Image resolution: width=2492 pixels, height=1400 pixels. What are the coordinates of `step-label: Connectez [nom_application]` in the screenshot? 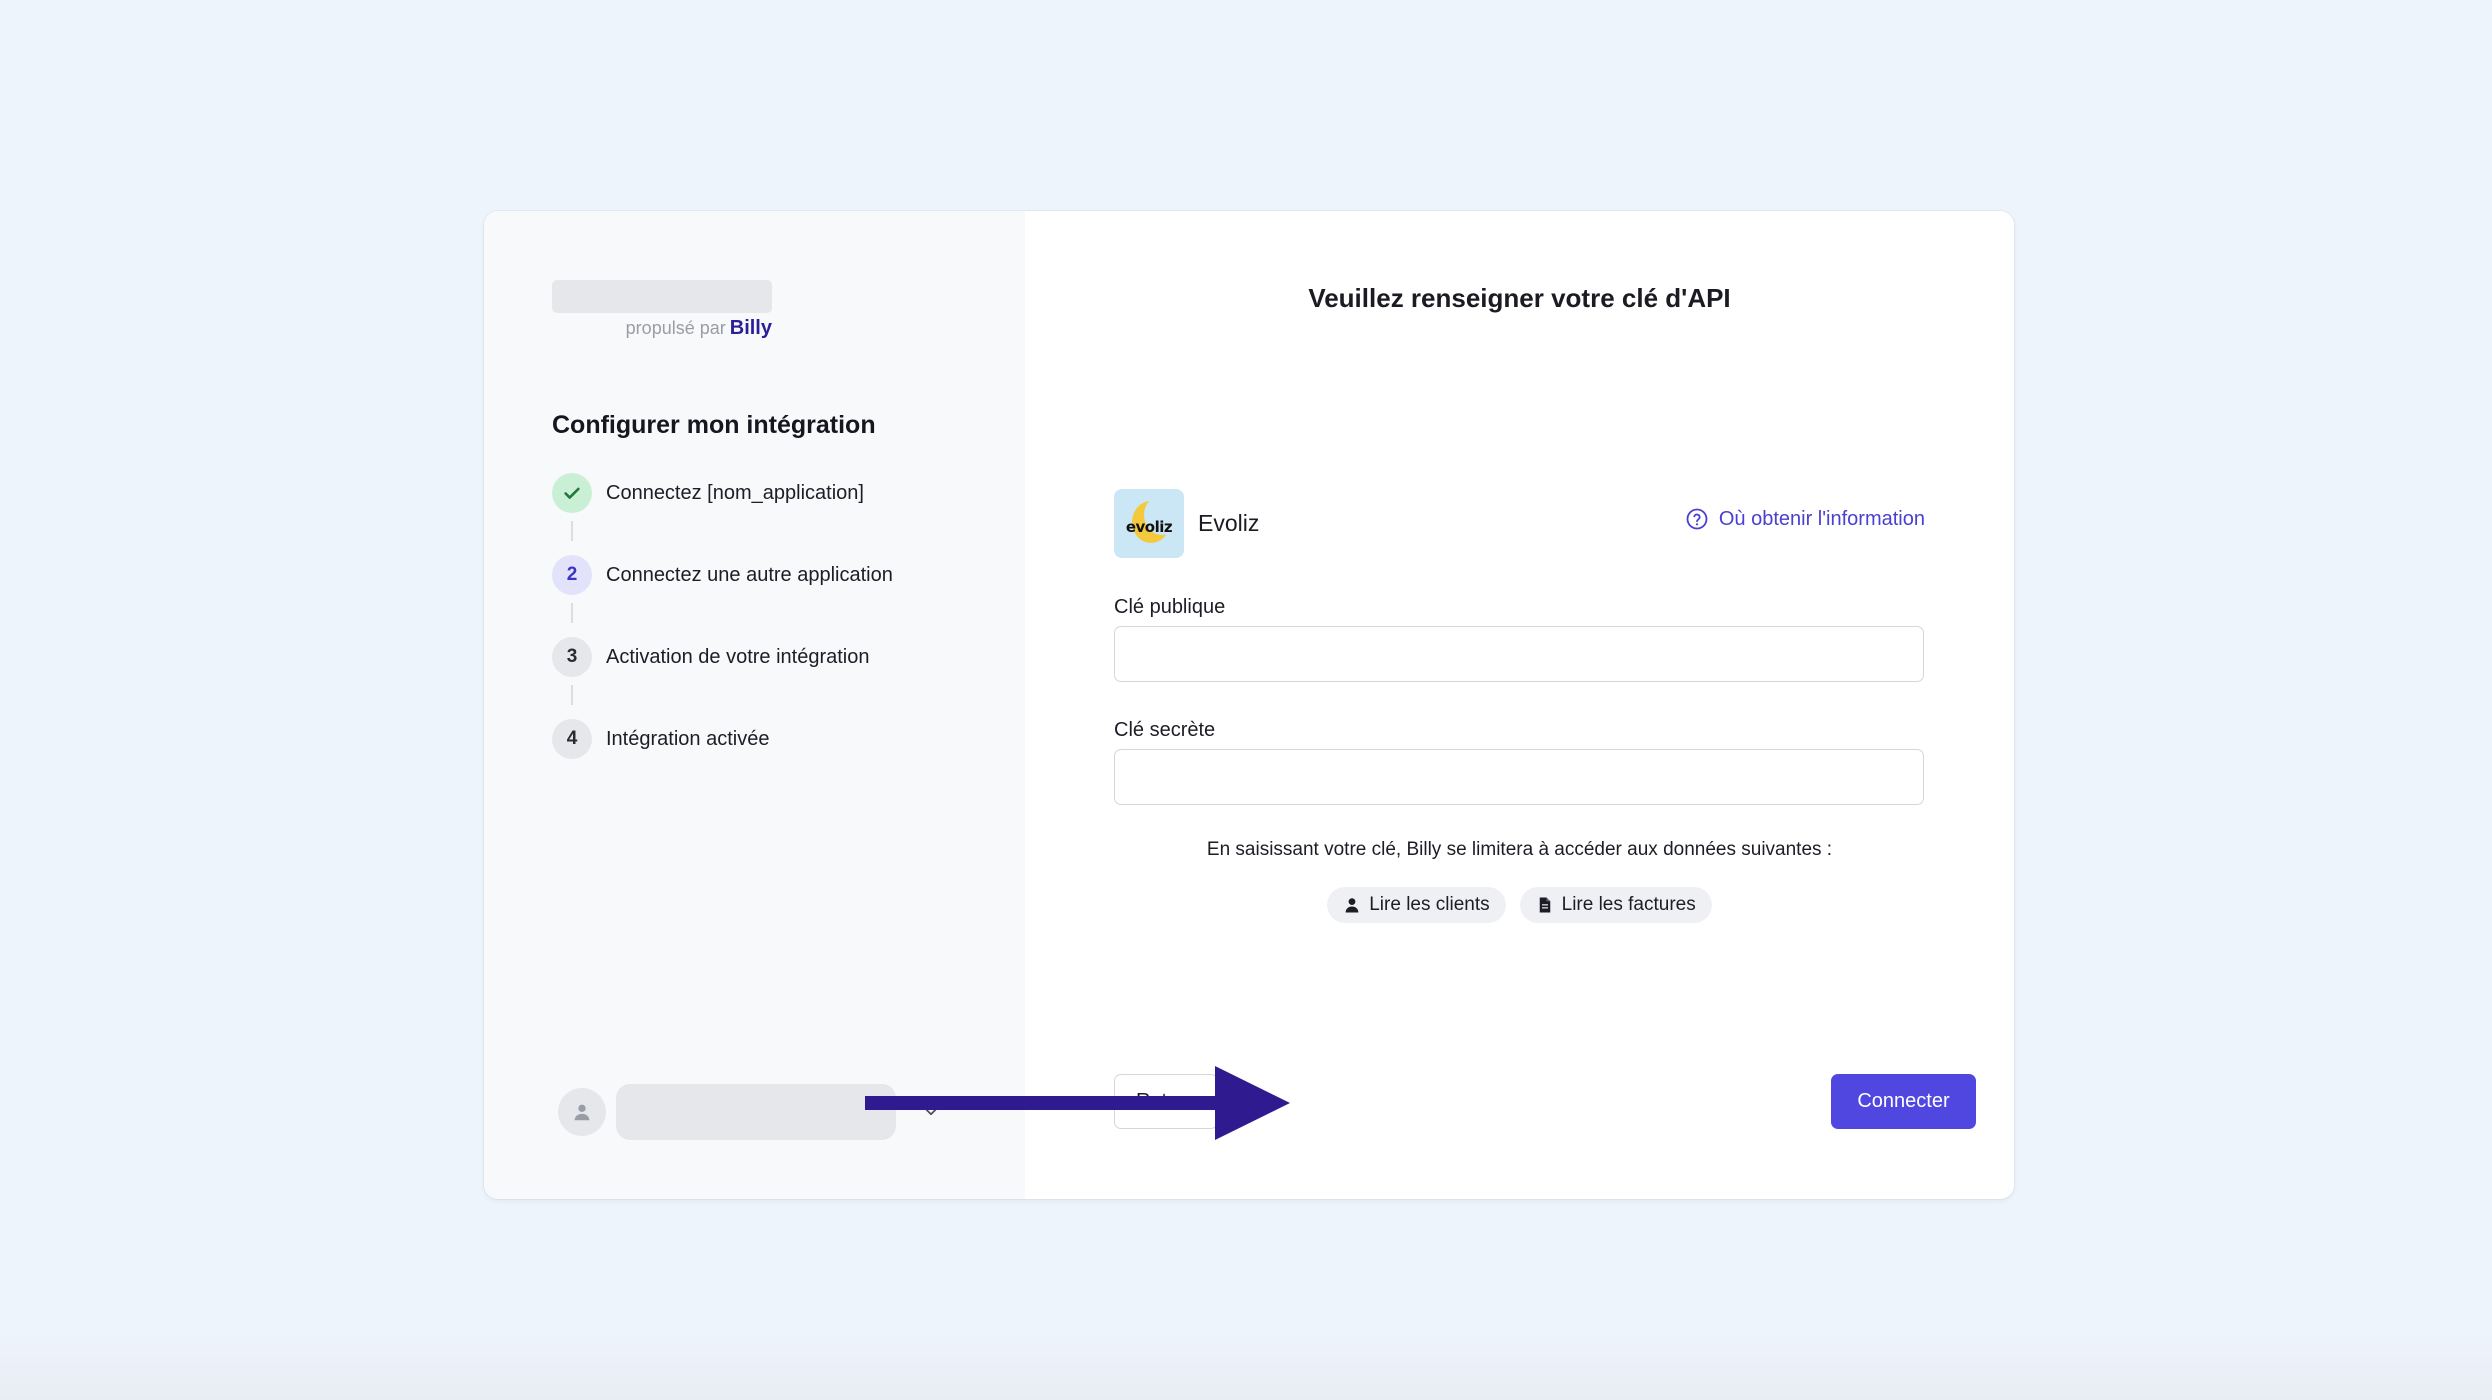 It's located at (735, 492).